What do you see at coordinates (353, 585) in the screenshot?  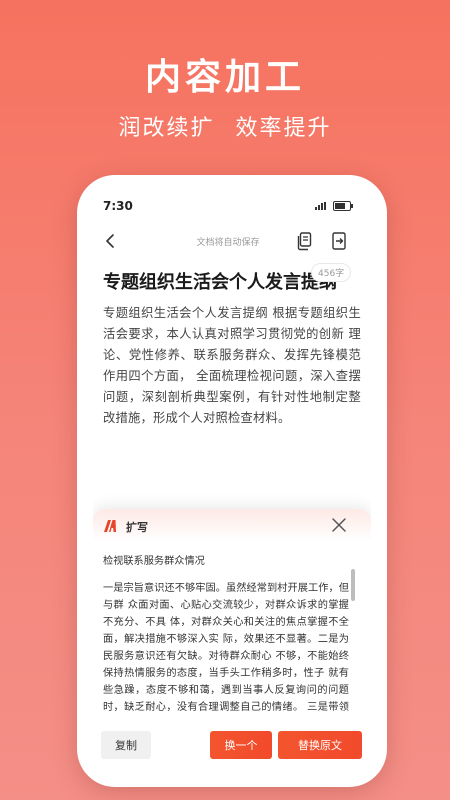 I see `expand-scrollbar-thumb` at bounding box center [353, 585].